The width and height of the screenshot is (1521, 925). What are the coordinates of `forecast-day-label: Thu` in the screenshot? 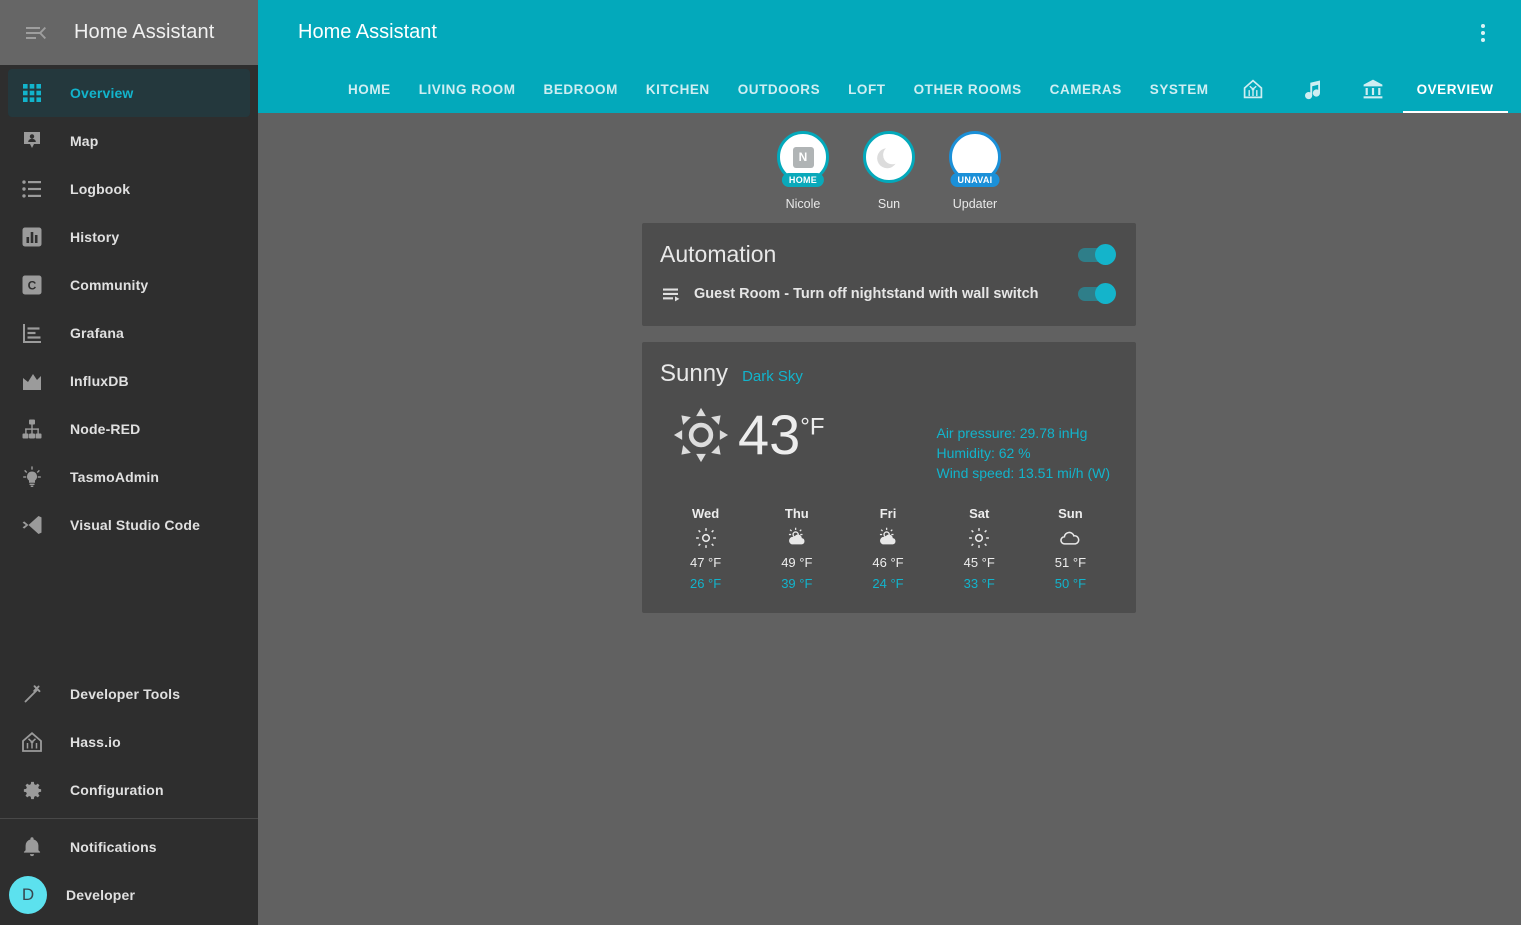 It's located at (796, 513).